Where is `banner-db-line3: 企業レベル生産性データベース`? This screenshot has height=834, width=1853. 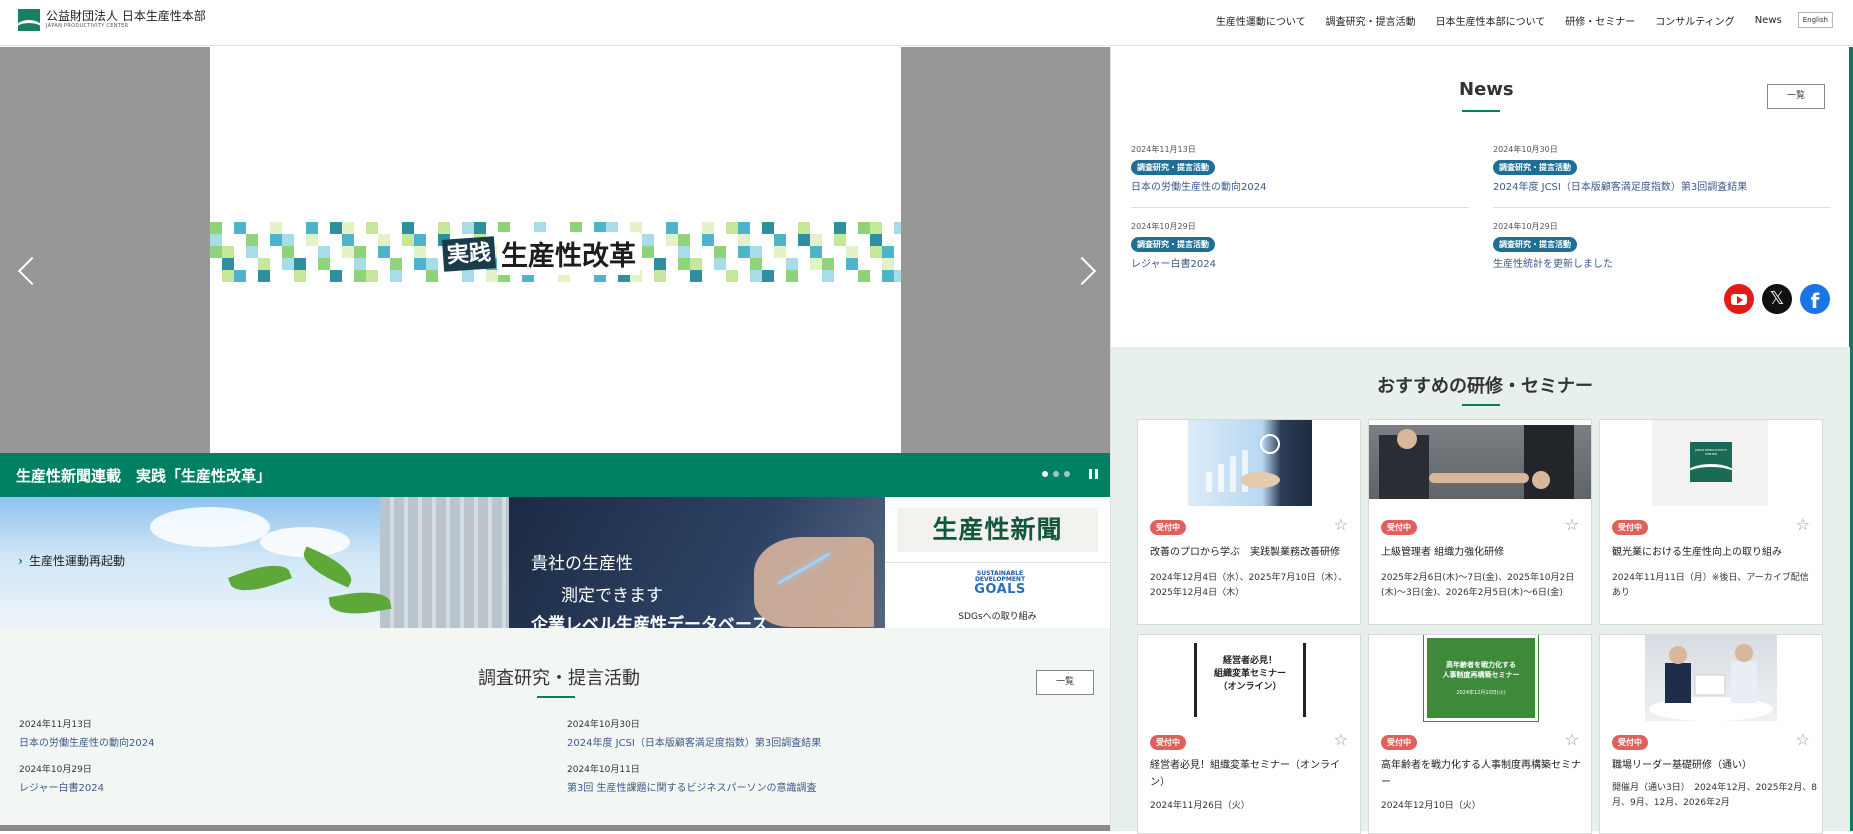
banner-db-line3: 企業レベル生産性データベース is located at coordinates (650, 621).